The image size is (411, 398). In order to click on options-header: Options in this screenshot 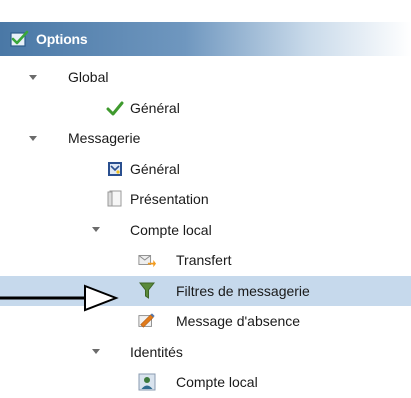, I will do `click(205, 39)`.